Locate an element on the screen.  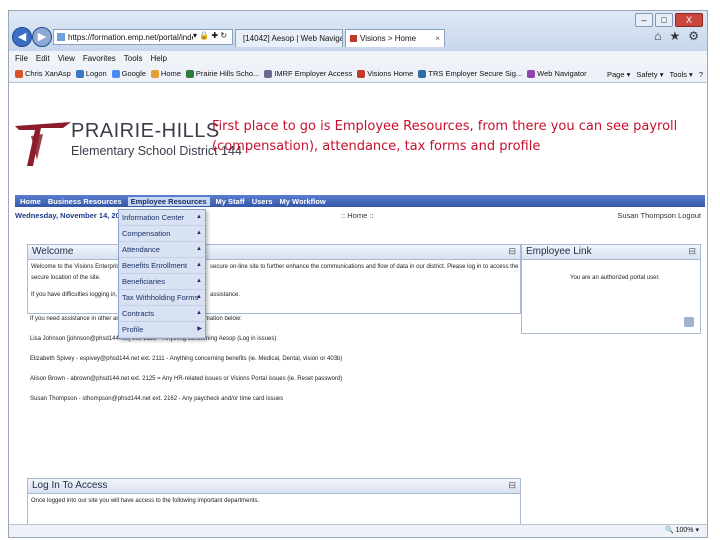
favorite-label: Visions Home is located at coordinates (390, 73).